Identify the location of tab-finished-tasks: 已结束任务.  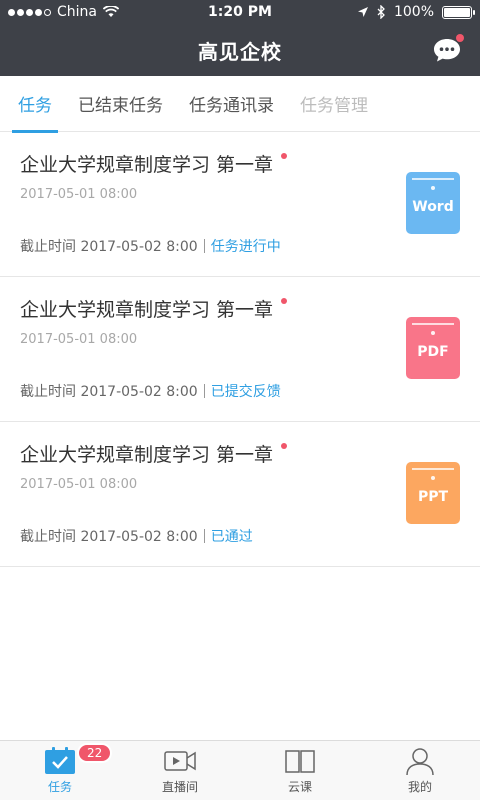
(120, 104).